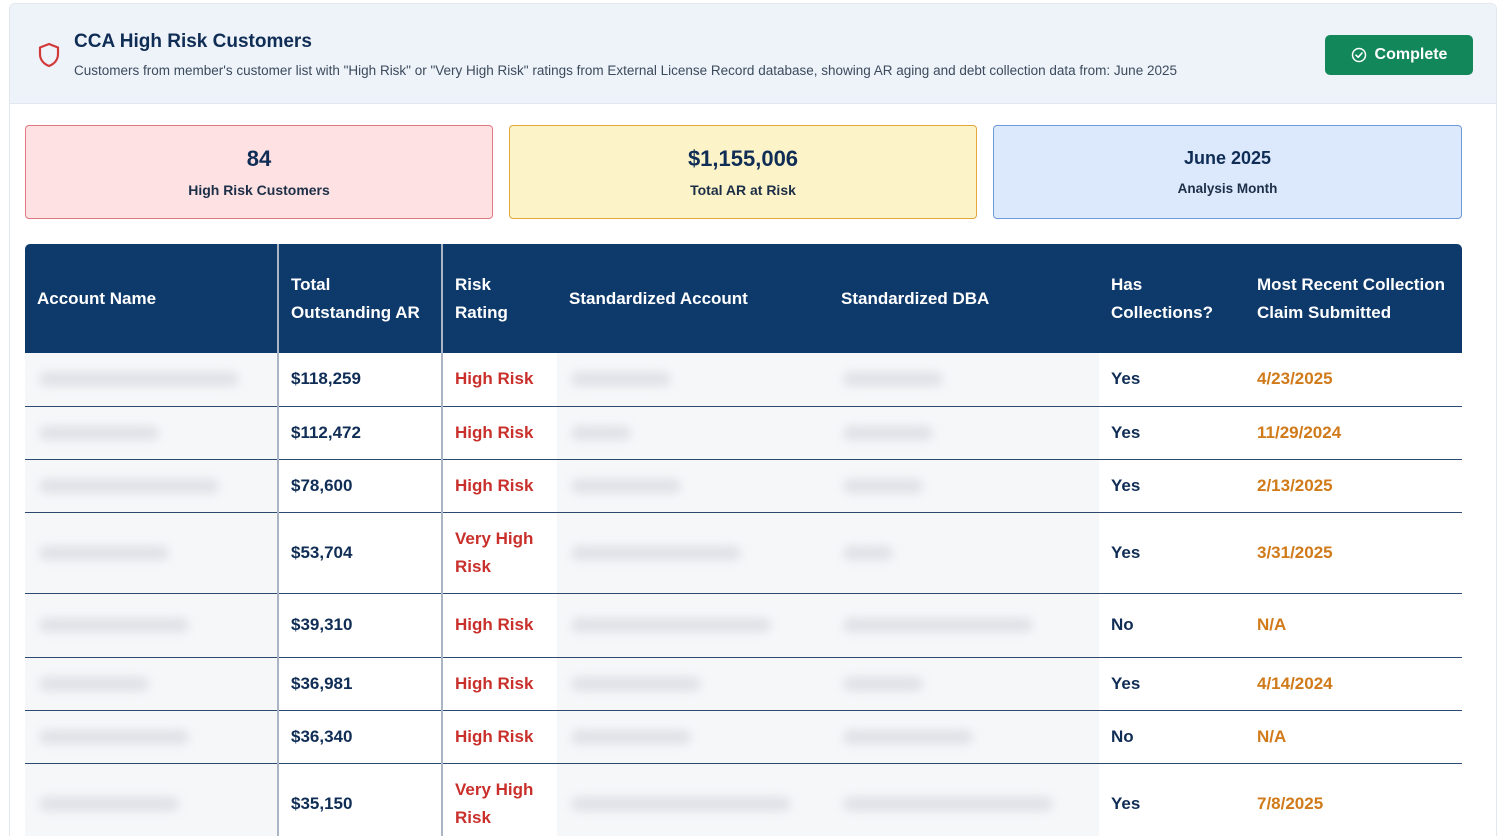 The height and width of the screenshot is (836, 1500). I want to click on total-ar-cell: $78,600, so click(359, 486).